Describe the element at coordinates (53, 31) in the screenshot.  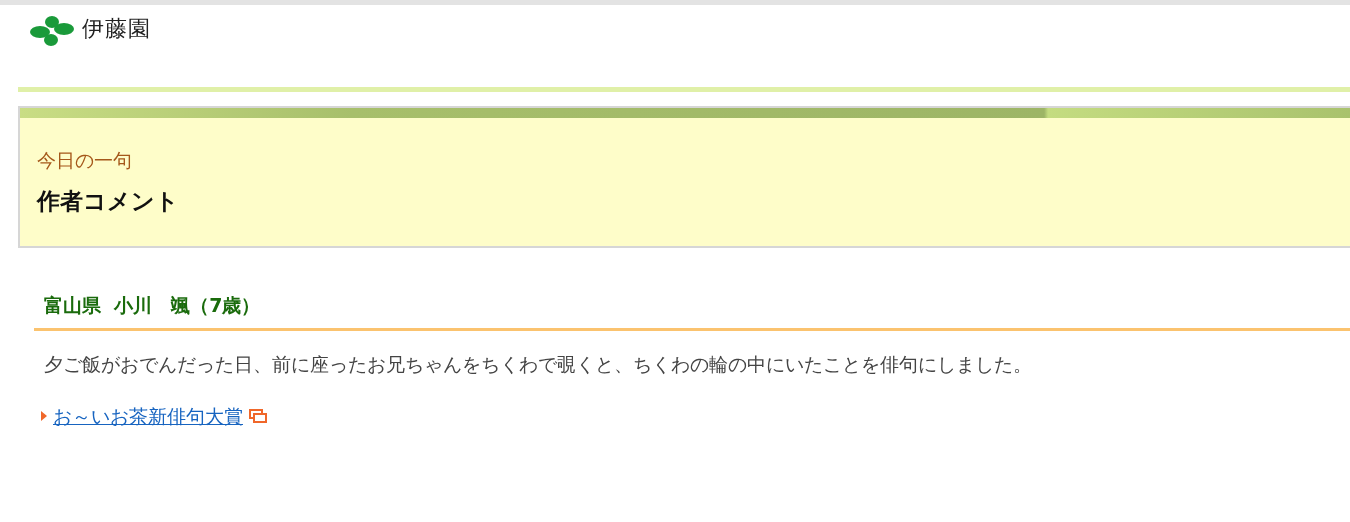
I see `clover-logo-icon` at that location.